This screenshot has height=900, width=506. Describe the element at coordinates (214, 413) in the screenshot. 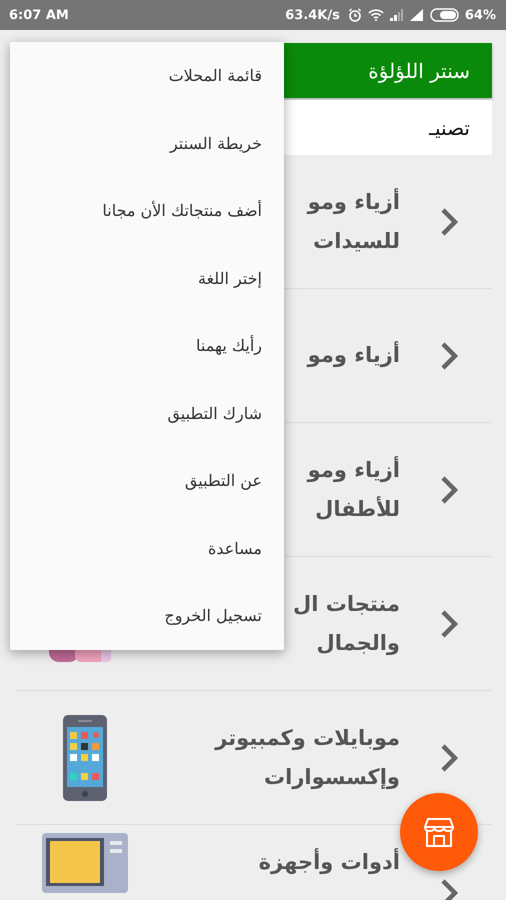

I see `menu-item: شارك التطبيق` at that location.